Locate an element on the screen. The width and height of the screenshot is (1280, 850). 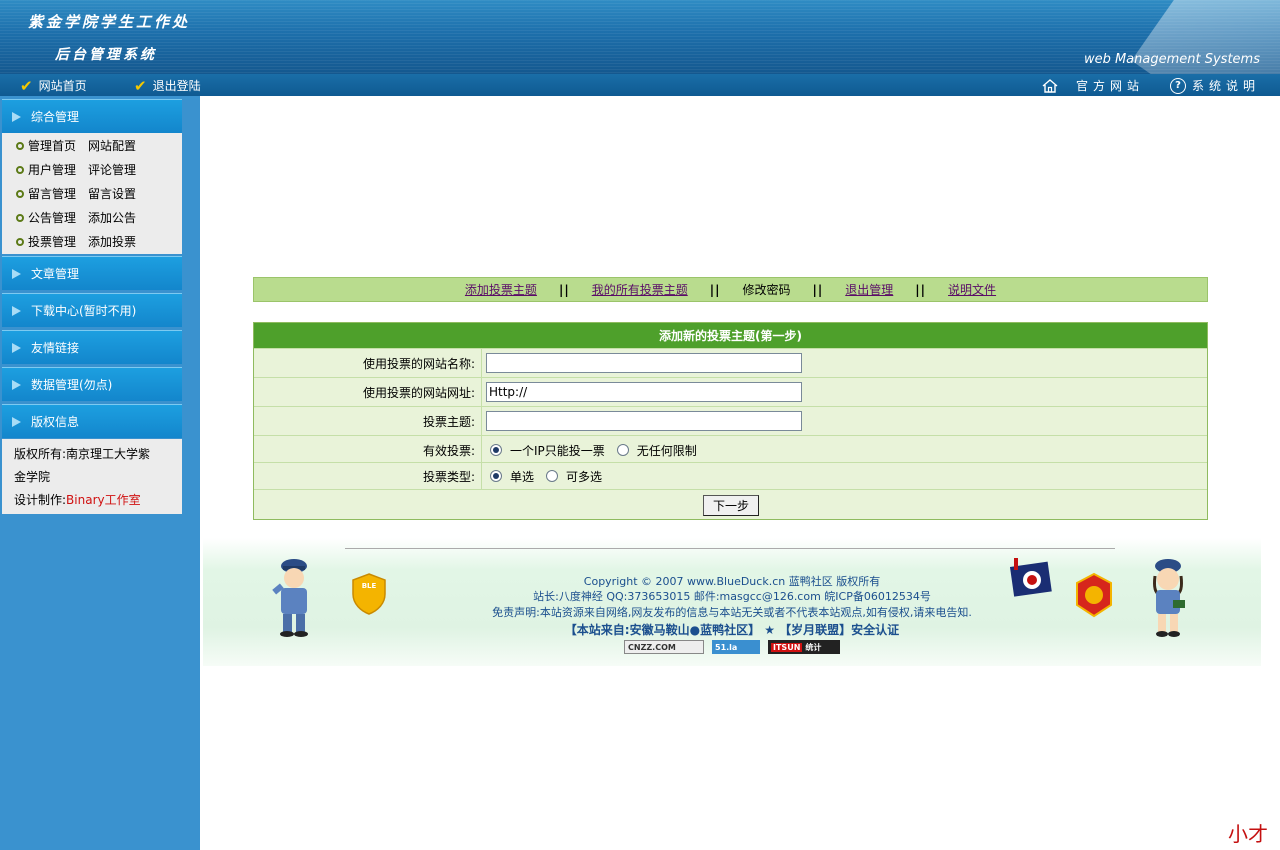
radio-single-choice-label: 单选 is located at coordinates (522, 476).